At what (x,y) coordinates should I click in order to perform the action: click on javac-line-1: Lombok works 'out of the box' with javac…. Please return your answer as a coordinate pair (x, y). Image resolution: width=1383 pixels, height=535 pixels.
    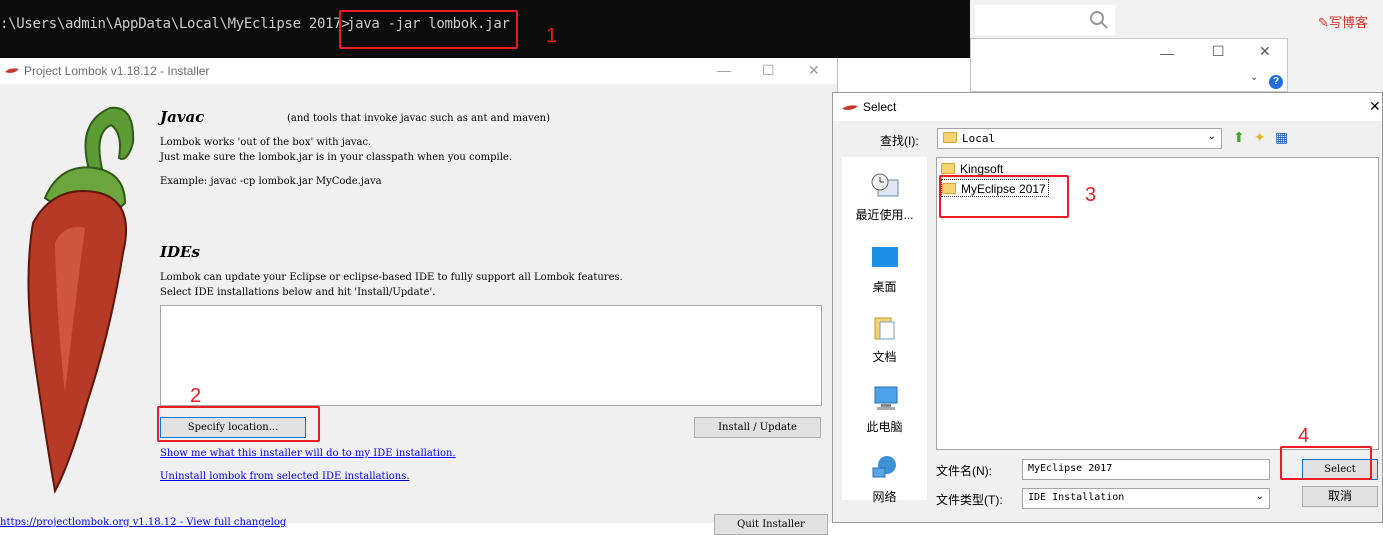
    Looking at the image, I should click on (266, 142).